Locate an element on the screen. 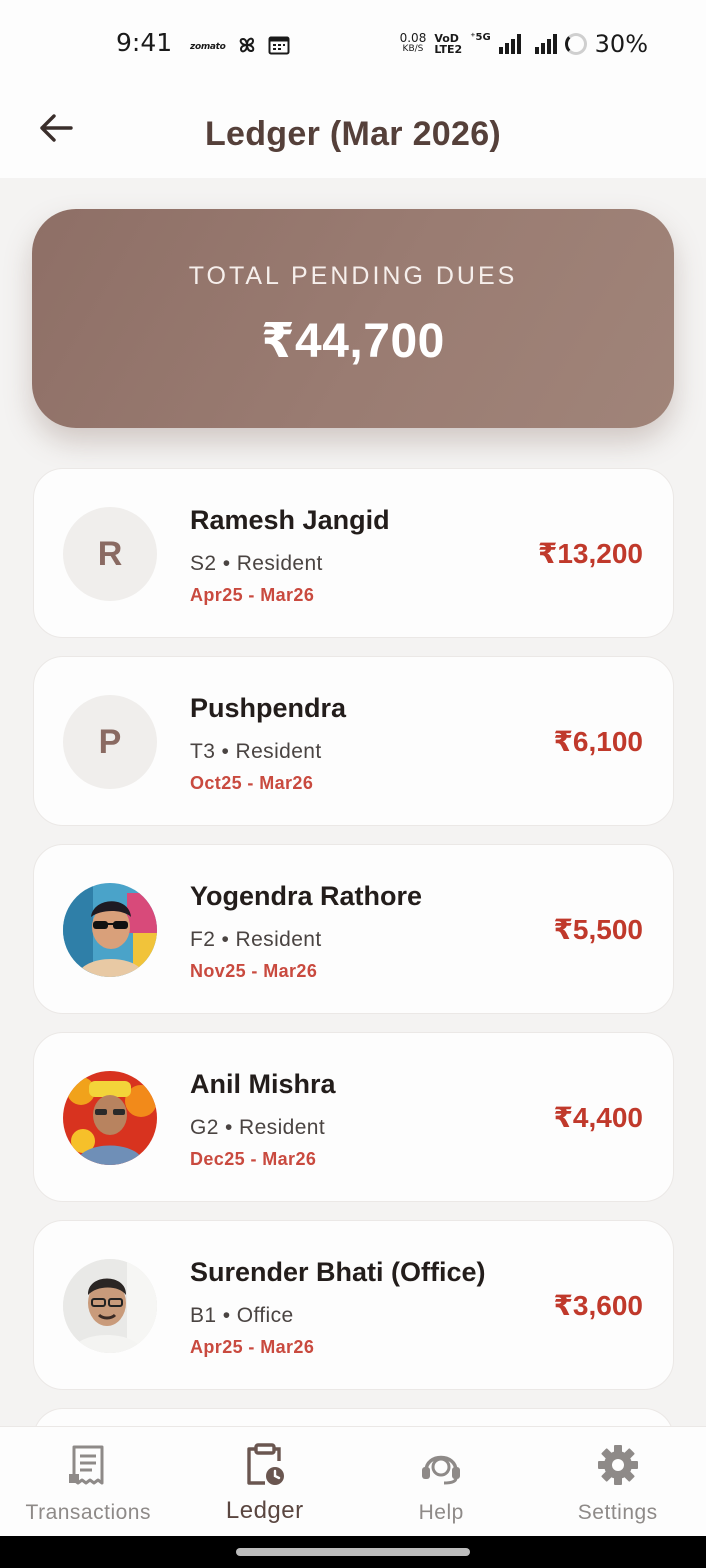 The width and height of the screenshot is (706, 1568). battery-icon is located at coordinates (575, 44).